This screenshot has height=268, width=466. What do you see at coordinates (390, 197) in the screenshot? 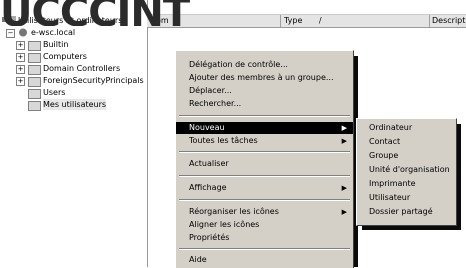
I see `submenu-item-label: Utilisateur` at bounding box center [390, 197].